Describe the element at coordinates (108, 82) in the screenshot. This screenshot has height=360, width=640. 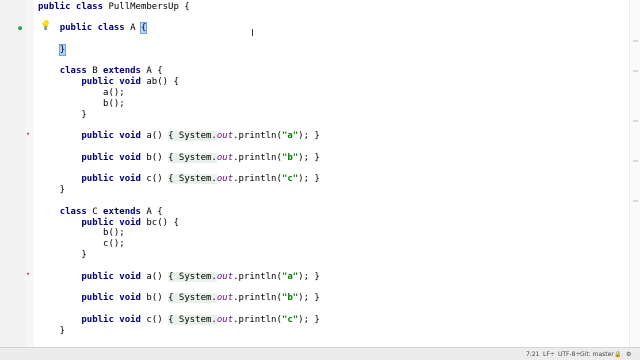
I see `code-text: public void ab() {` at that location.